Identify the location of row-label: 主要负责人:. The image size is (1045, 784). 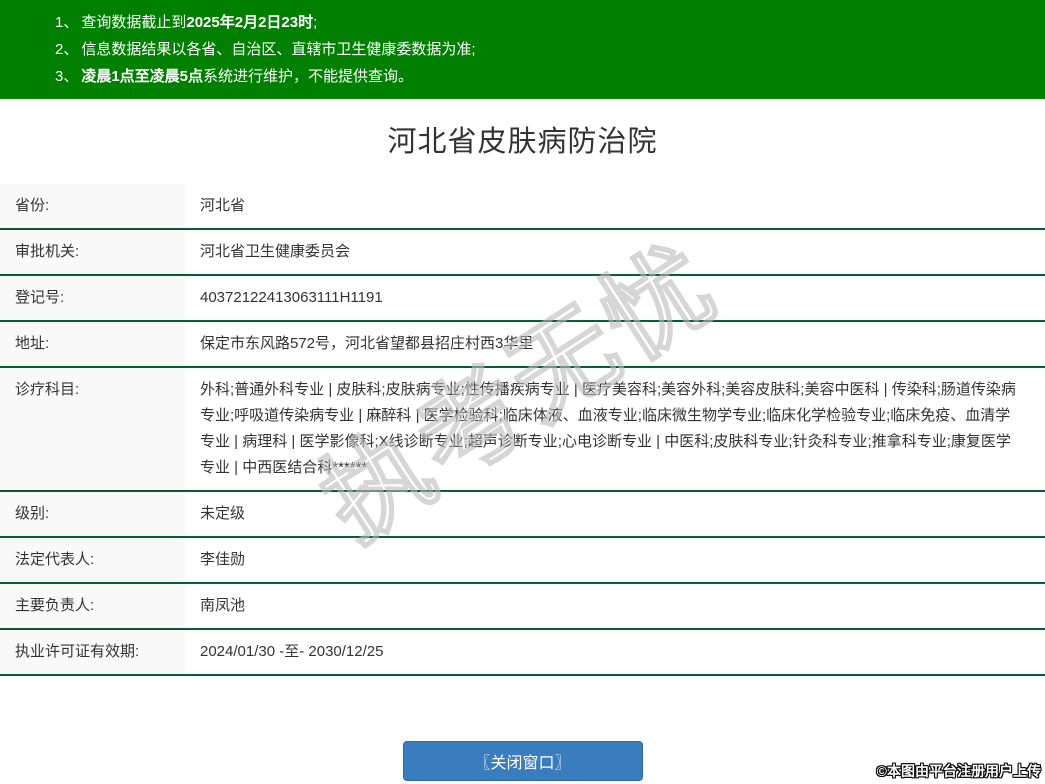
(92, 606).